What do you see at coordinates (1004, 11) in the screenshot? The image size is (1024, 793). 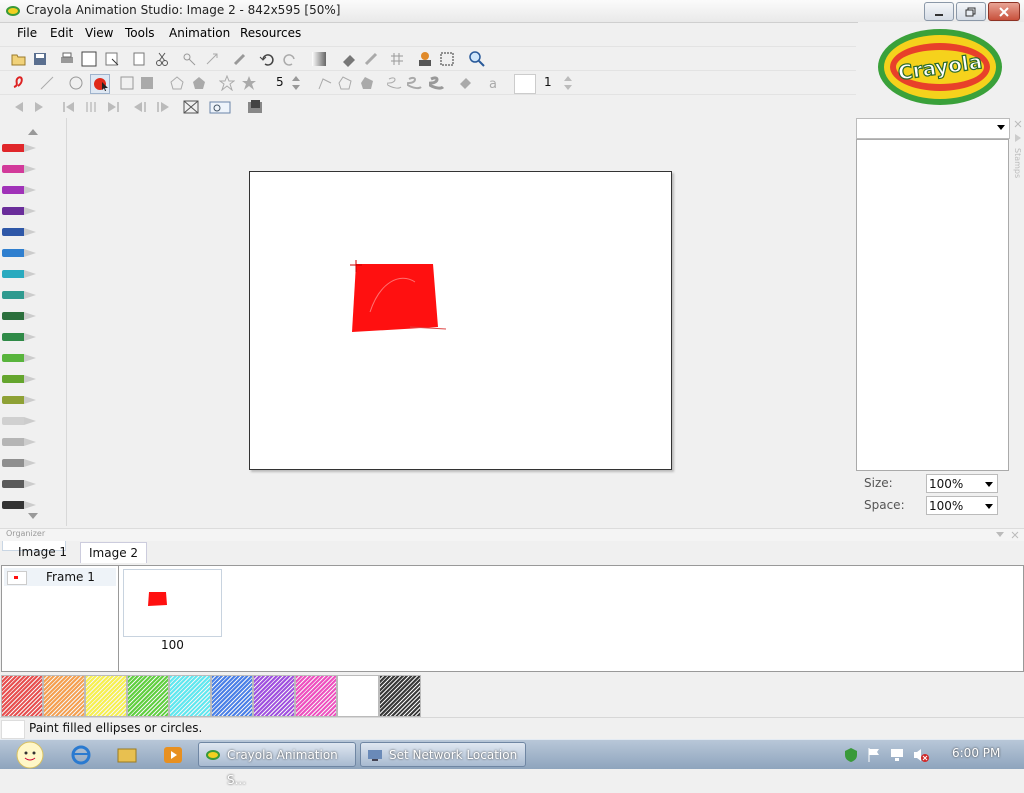 I see `close-button` at bounding box center [1004, 11].